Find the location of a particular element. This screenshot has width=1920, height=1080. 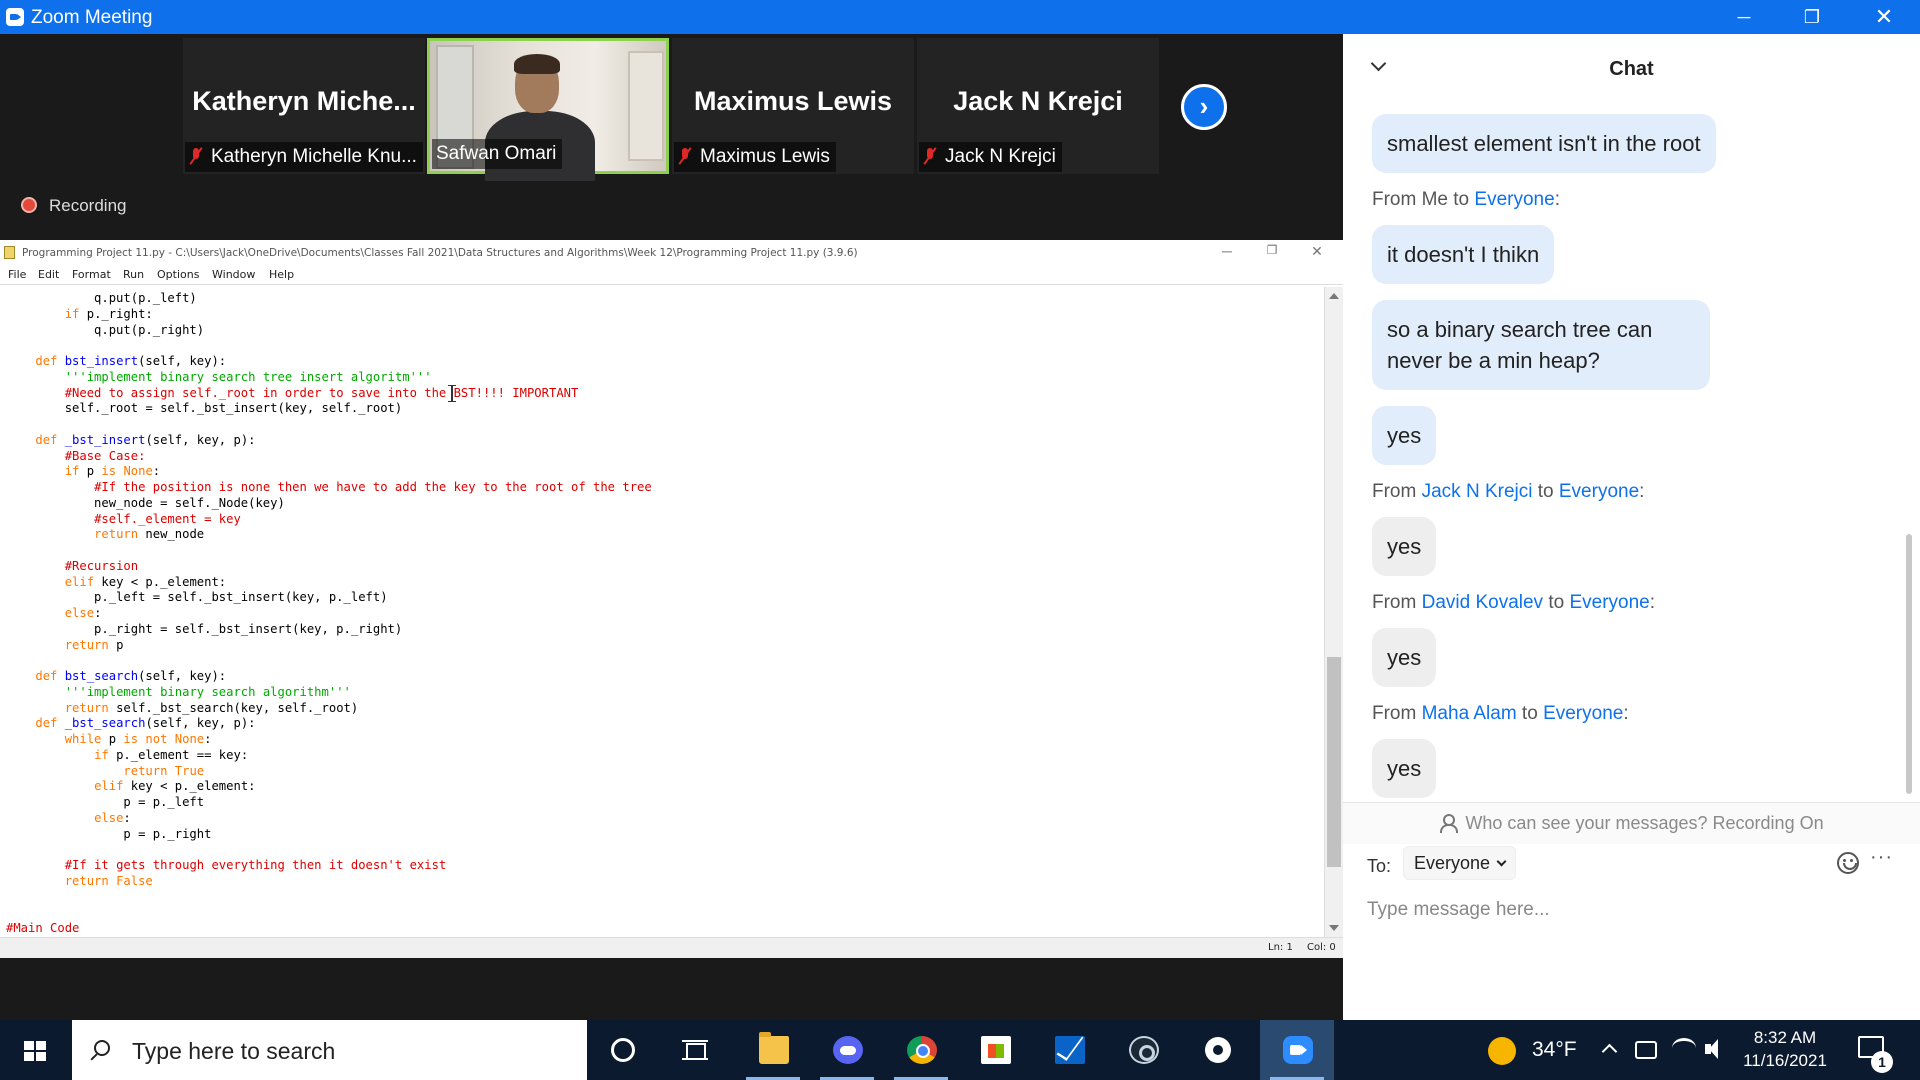

code-line: q.put(p._left) is located at coordinates (329, 299).